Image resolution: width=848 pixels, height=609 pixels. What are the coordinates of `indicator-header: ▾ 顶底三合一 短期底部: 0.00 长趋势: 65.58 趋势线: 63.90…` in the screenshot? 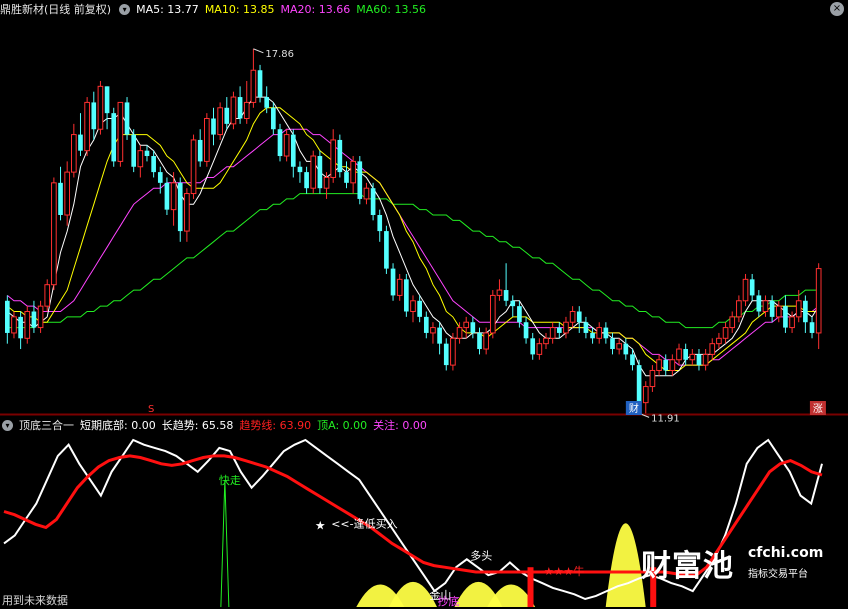 It's located at (216, 425).